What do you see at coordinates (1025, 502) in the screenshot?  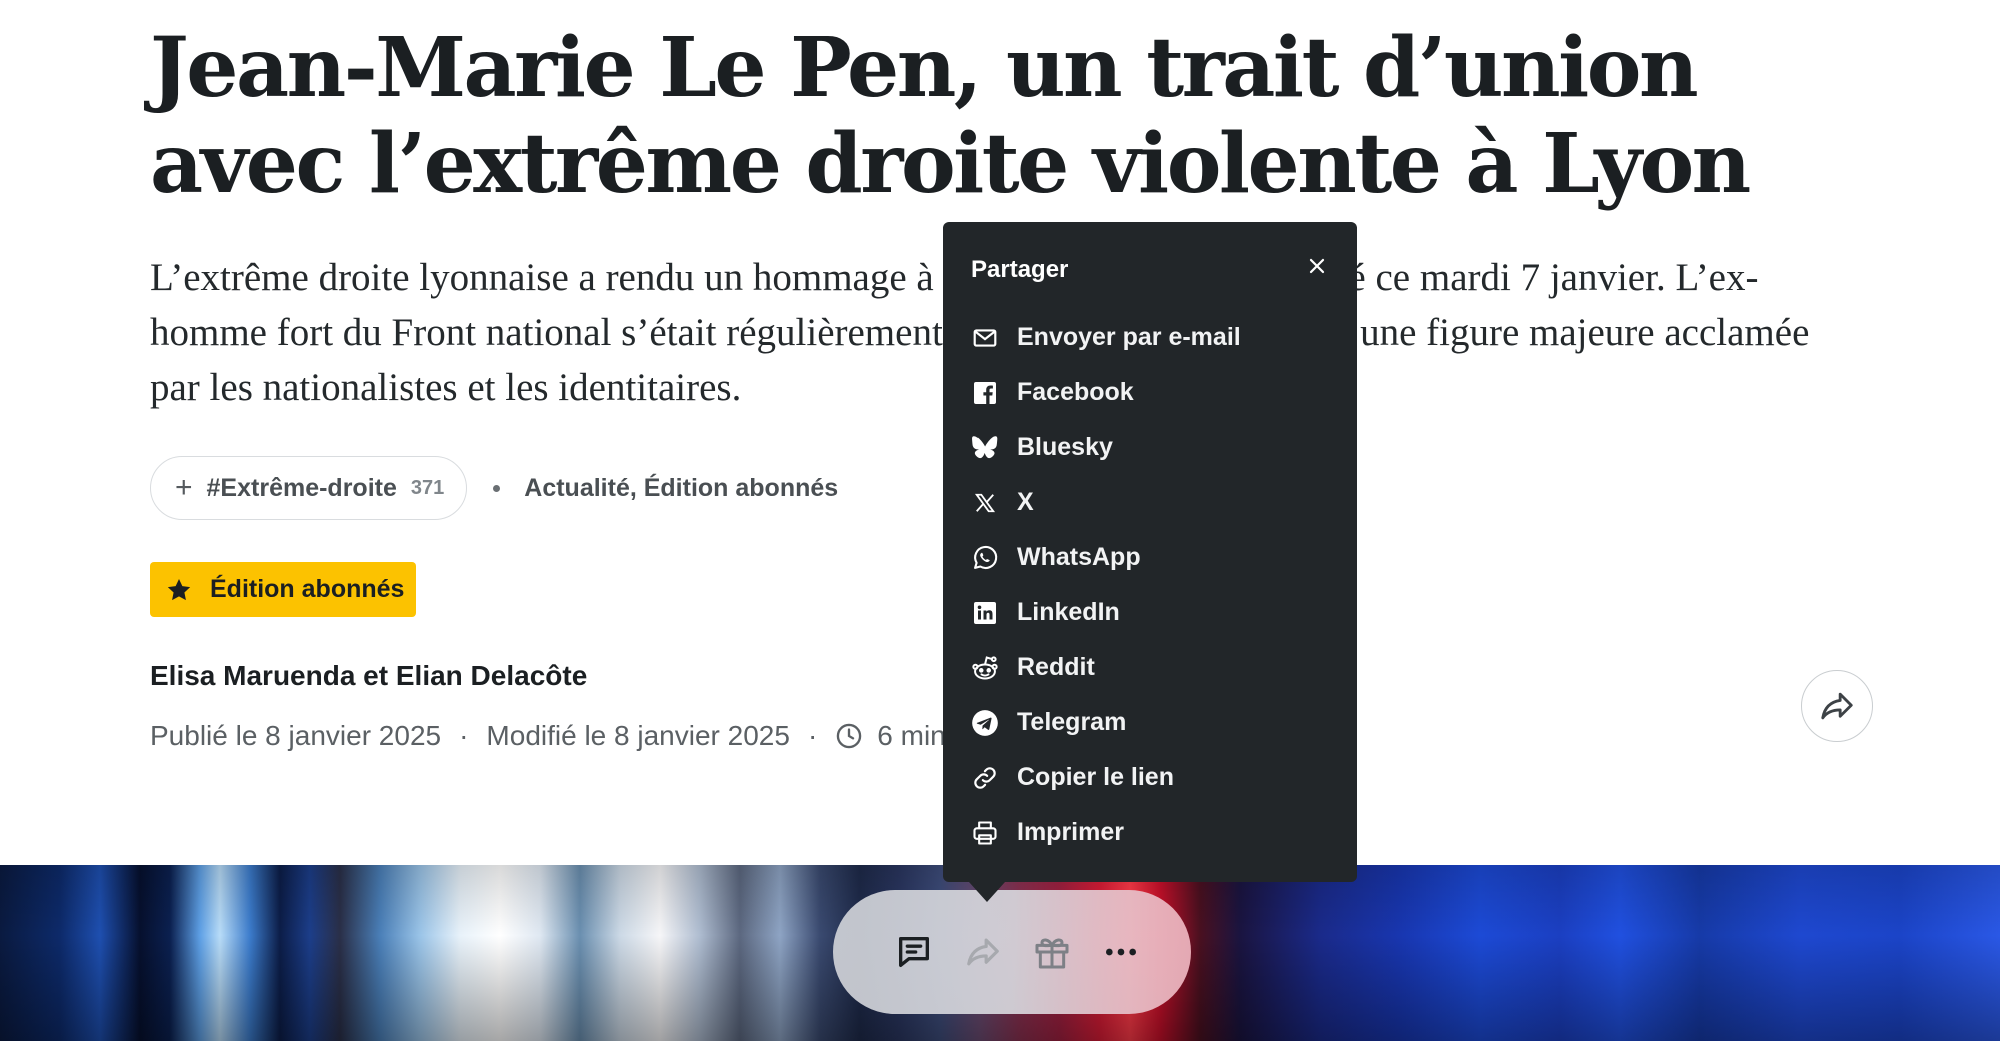 I see `share-option-label: X` at bounding box center [1025, 502].